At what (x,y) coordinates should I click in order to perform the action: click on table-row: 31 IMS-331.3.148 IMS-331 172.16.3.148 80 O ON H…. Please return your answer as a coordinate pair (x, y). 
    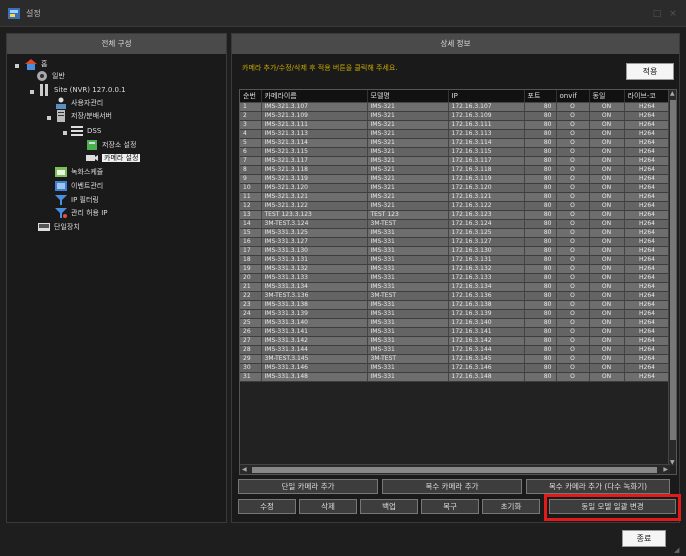
    Looking at the image, I should click on (455, 377).